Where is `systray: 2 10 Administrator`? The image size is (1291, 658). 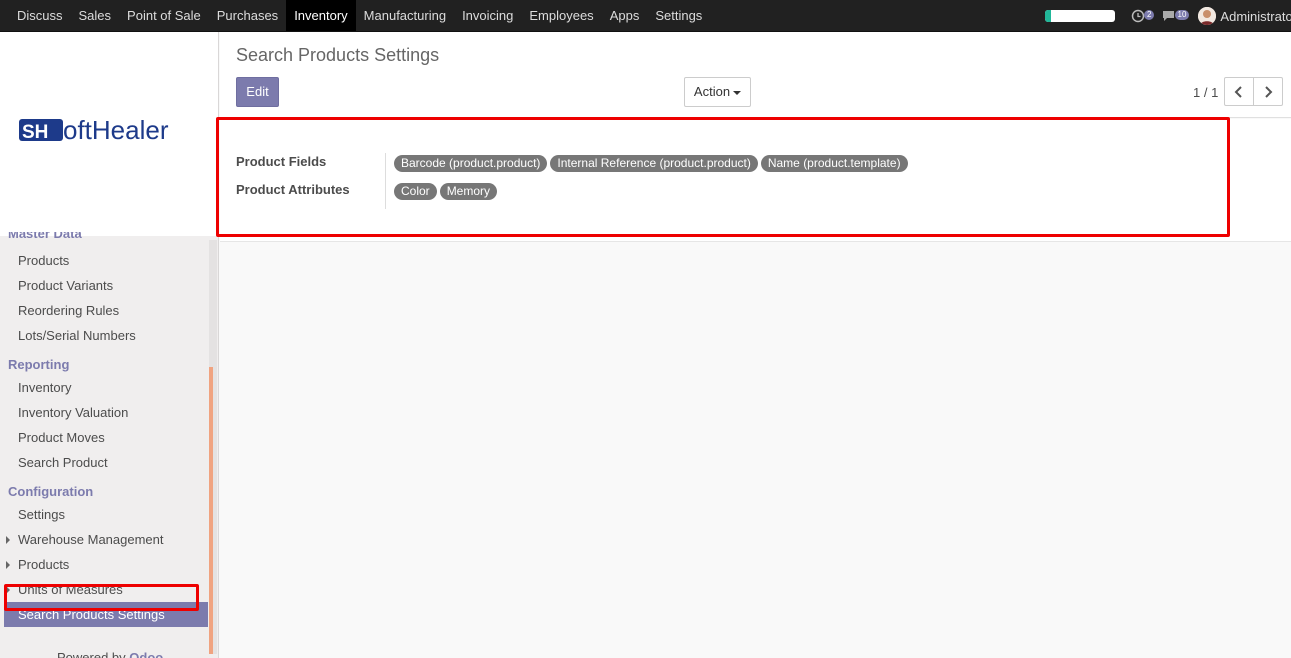
systray: 2 10 Administrator is located at coordinates (1168, 16).